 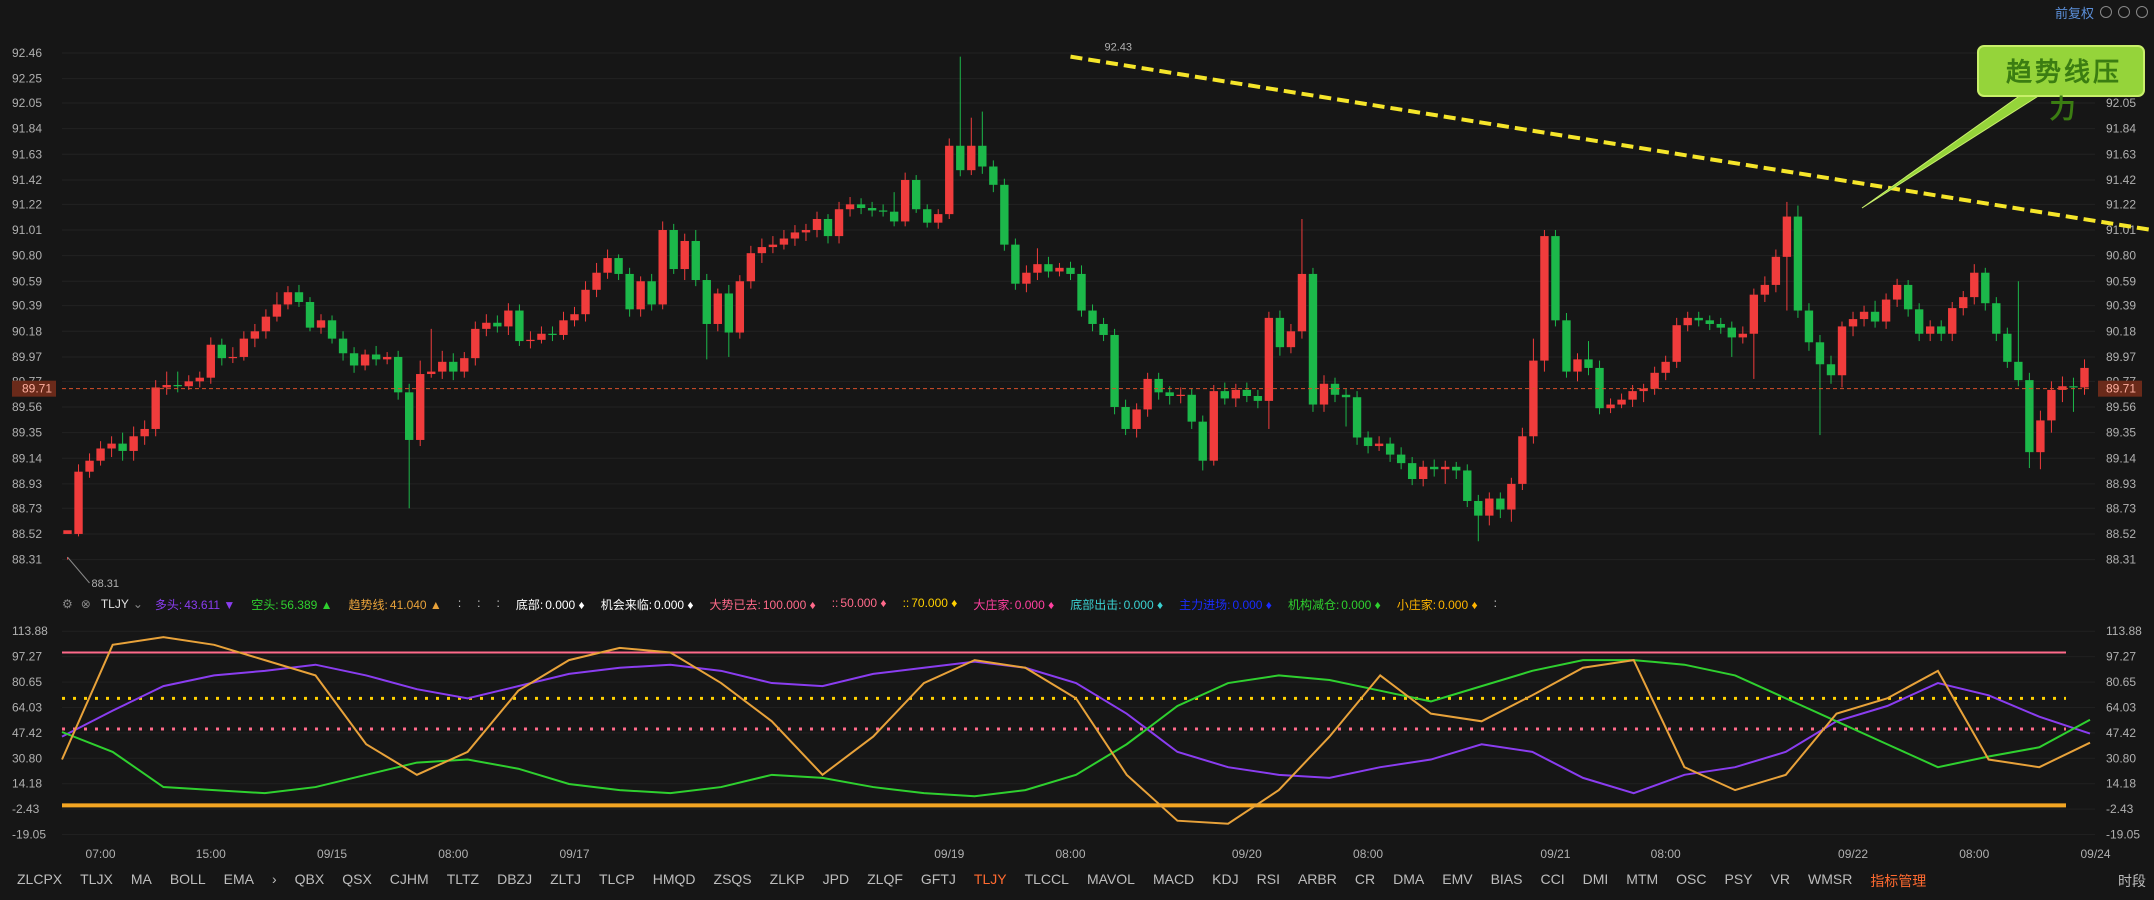 I want to click on close-icon, so click(x=2142, y=12).